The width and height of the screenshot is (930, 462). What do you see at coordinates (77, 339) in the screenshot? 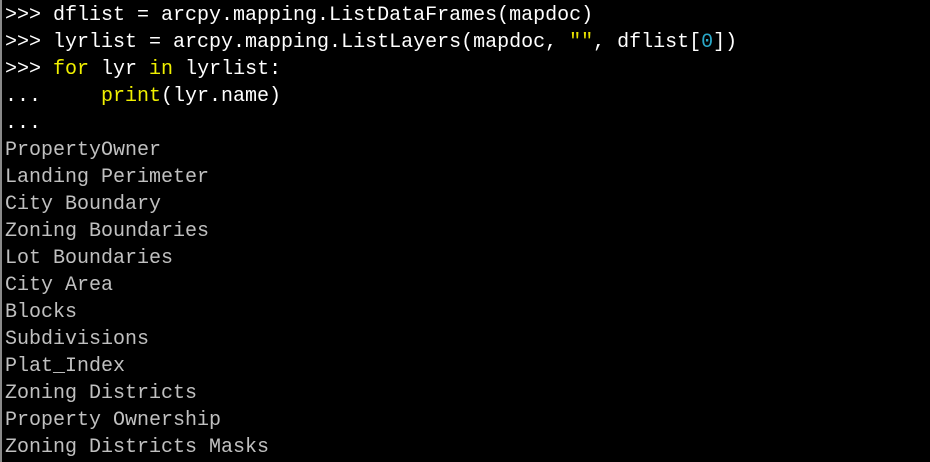
I see `output-line: Subdivisions` at bounding box center [77, 339].